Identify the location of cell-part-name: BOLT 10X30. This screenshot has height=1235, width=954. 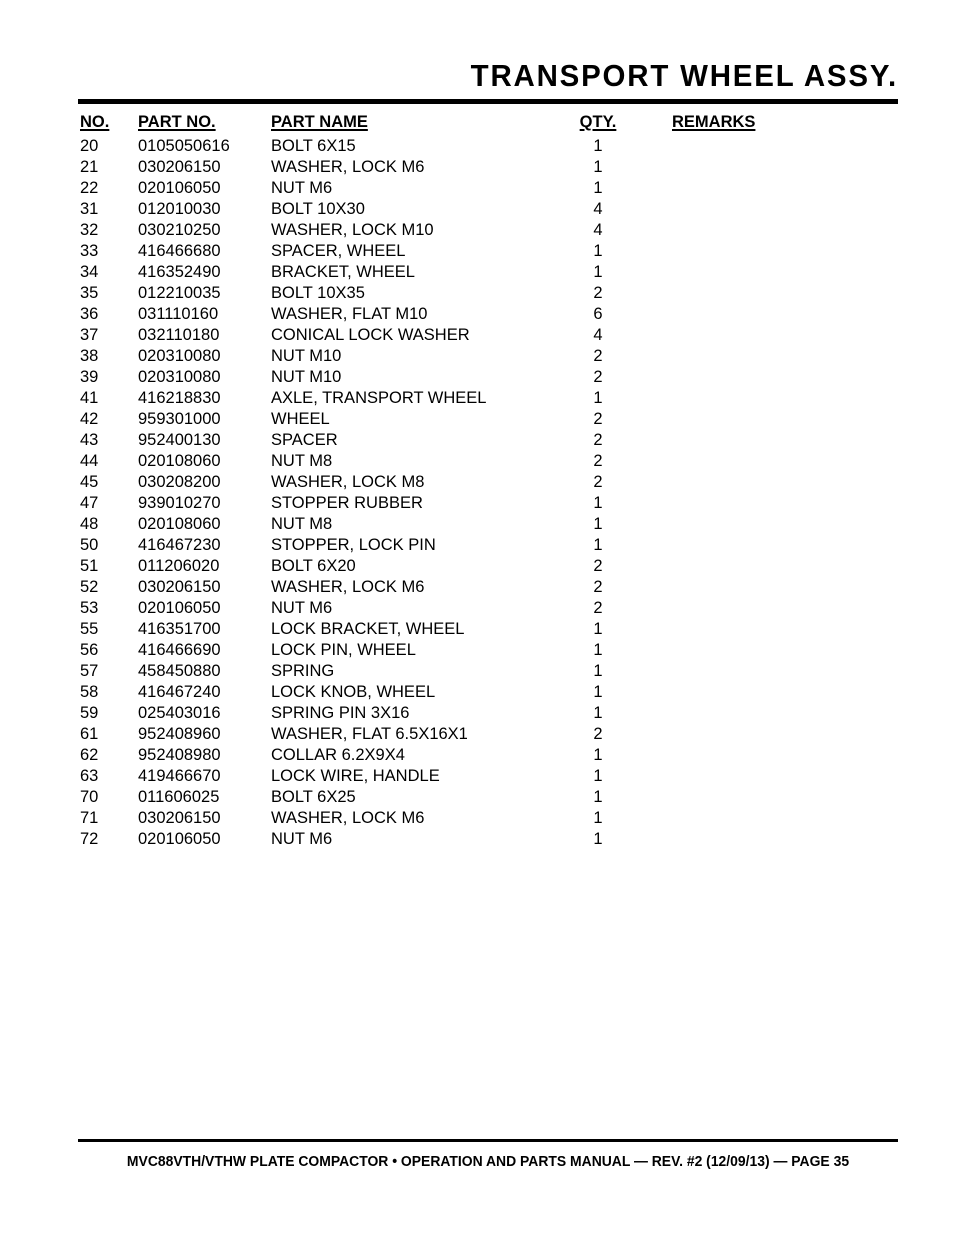
(318, 209).